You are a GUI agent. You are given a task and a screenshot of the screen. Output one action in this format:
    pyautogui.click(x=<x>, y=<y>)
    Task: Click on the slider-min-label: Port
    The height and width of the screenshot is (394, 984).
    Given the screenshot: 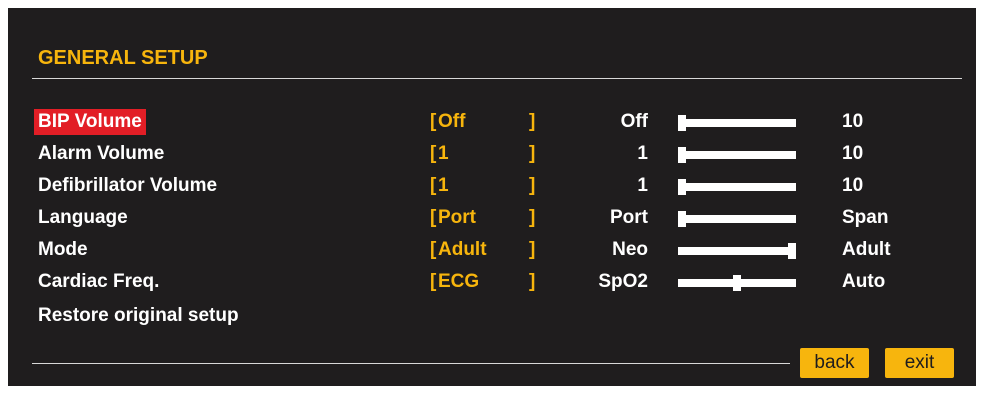 What is the action you would take?
    pyautogui.click(x=629, y=217)
    